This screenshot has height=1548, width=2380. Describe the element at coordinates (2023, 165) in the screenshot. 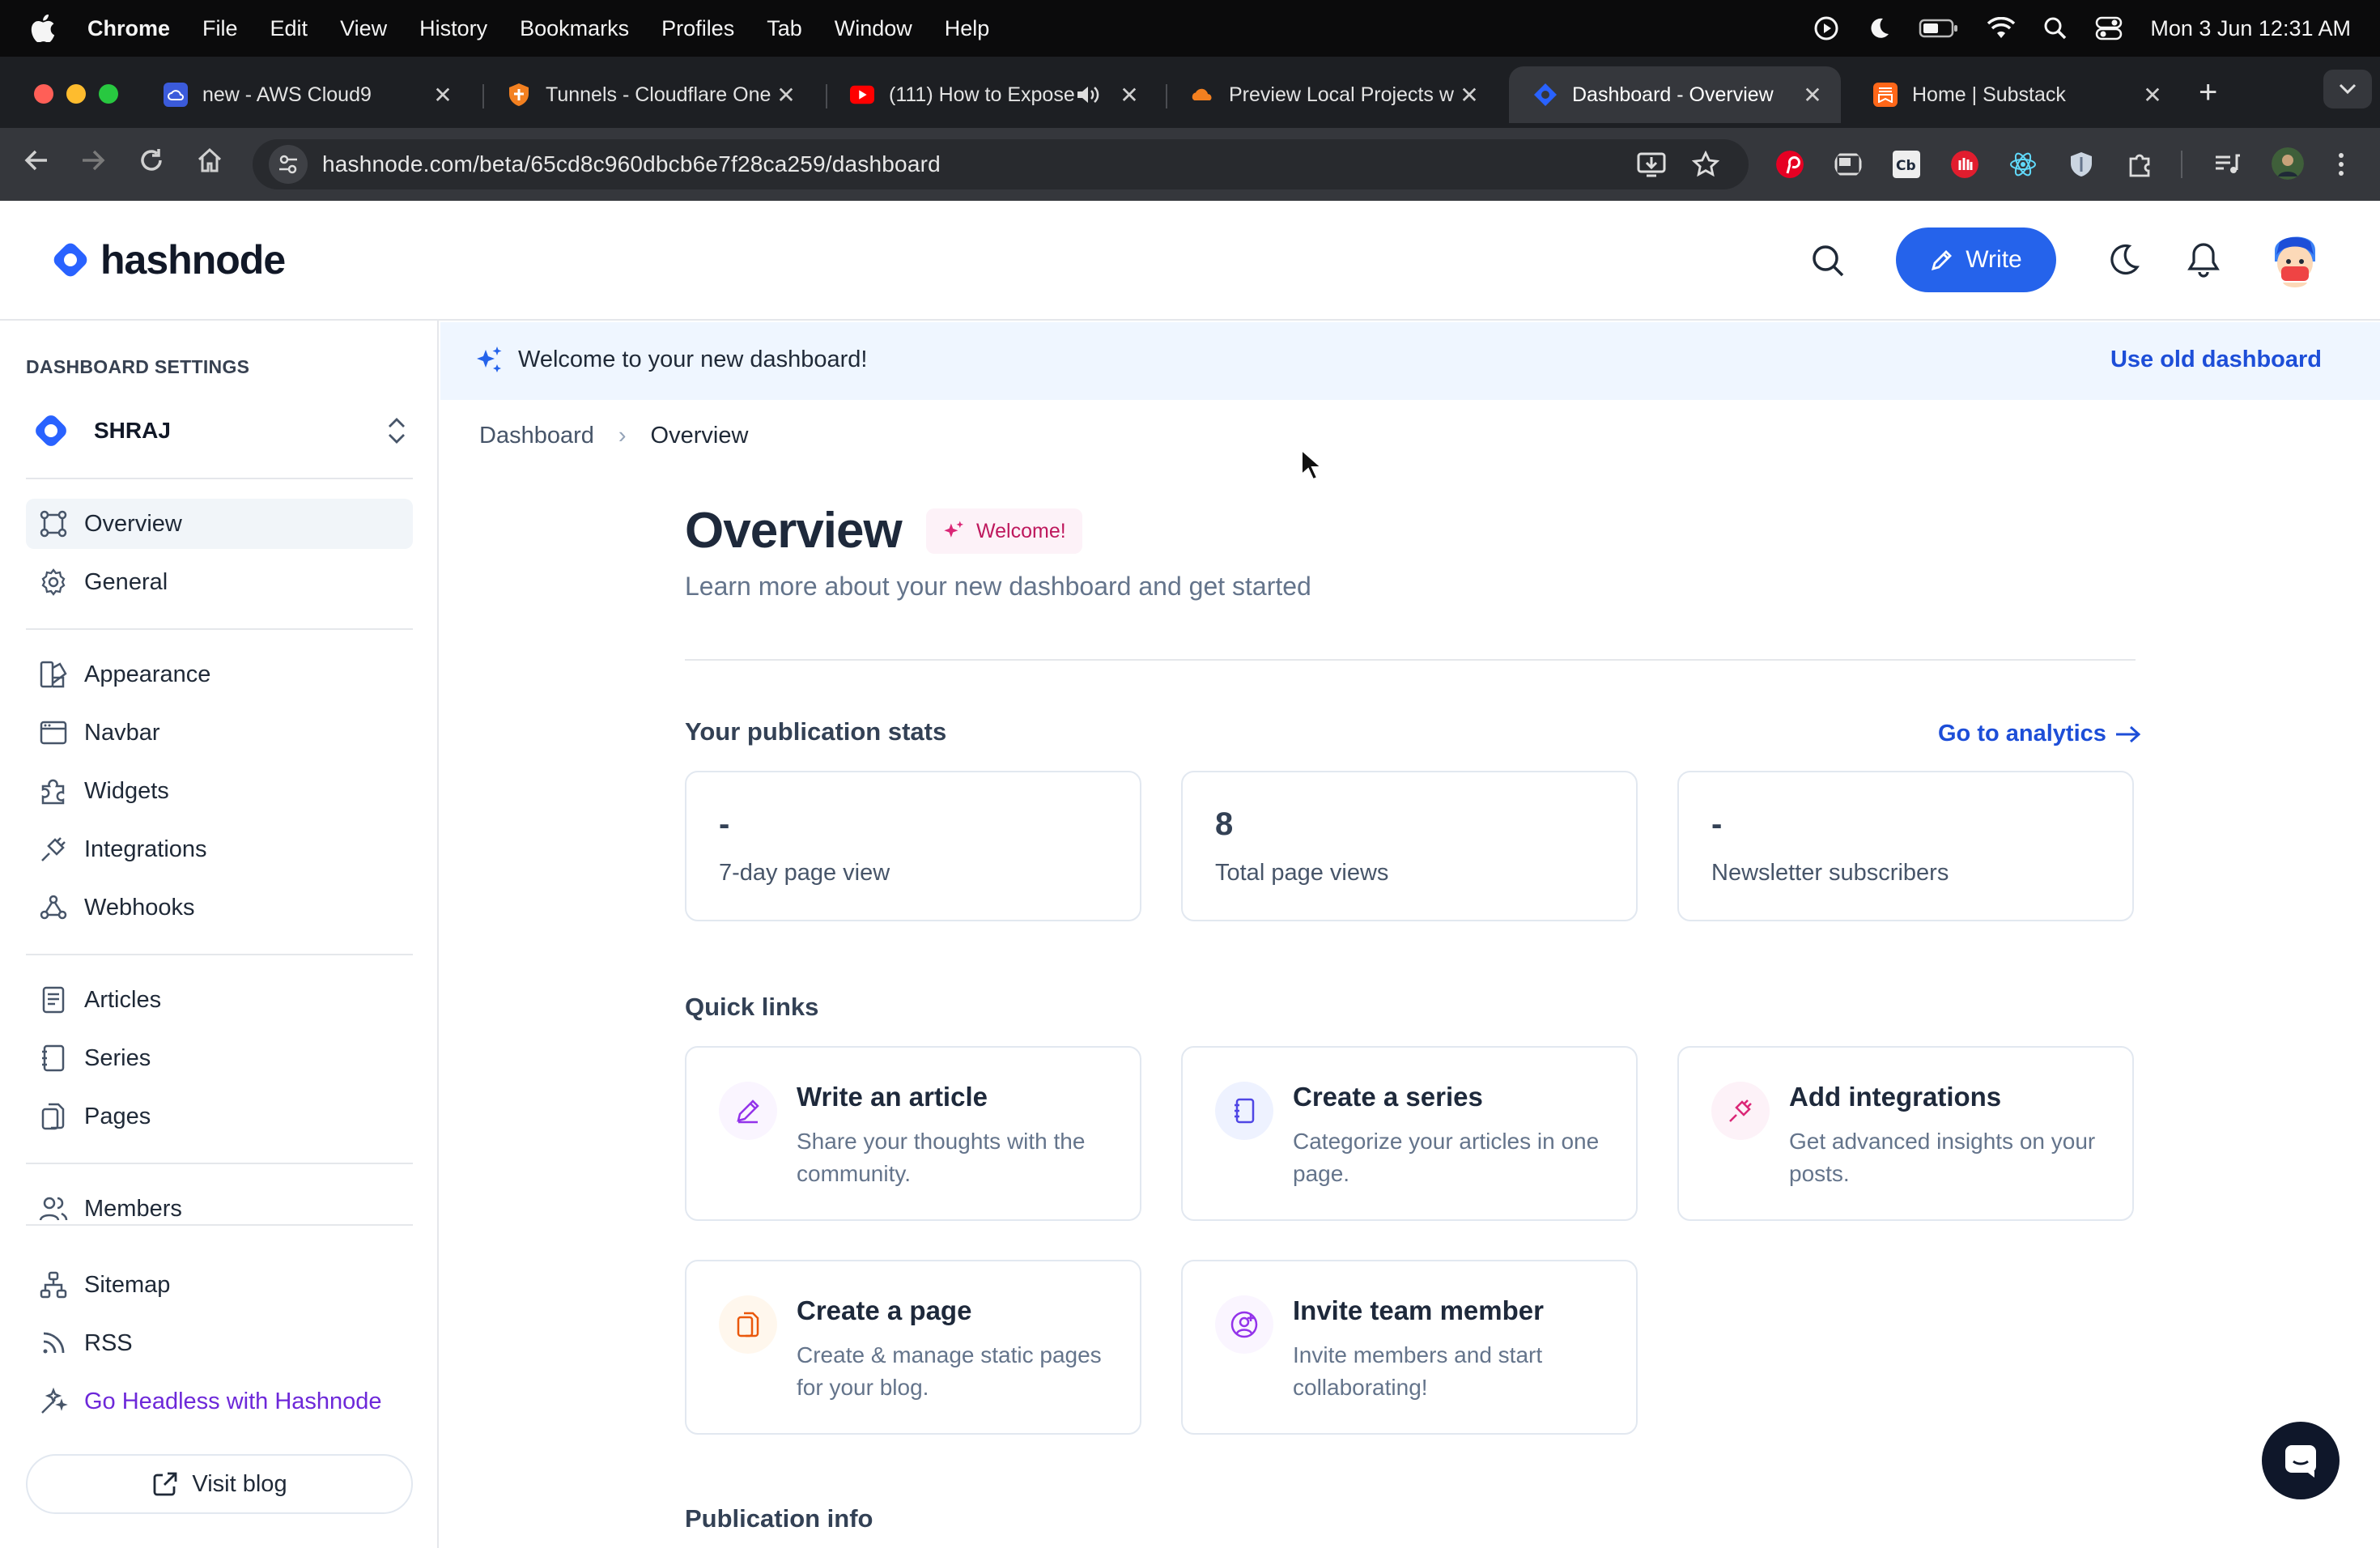

I see `react-devtools-extension-icon` at that location.